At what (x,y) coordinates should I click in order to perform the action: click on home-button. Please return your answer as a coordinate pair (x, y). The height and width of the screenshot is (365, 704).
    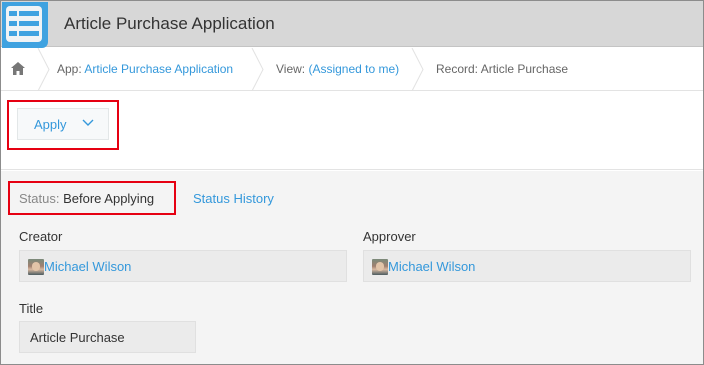
    Looking at the image, I should click on (19, 69).